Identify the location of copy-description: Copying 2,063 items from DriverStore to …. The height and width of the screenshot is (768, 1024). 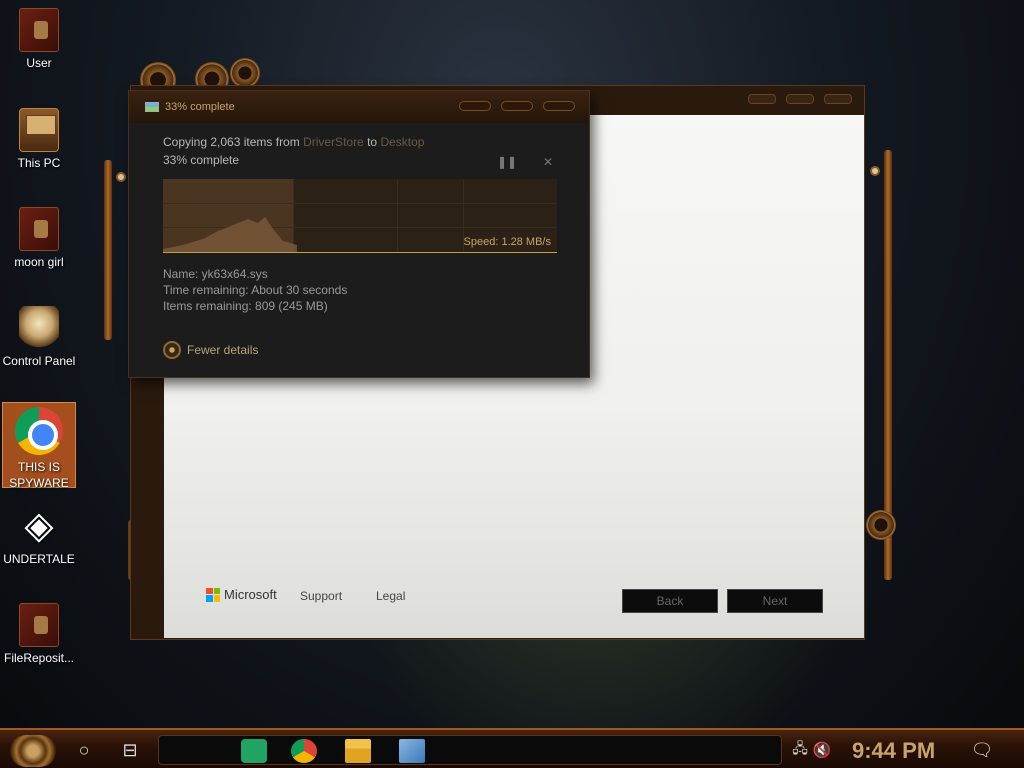
(293, 142).